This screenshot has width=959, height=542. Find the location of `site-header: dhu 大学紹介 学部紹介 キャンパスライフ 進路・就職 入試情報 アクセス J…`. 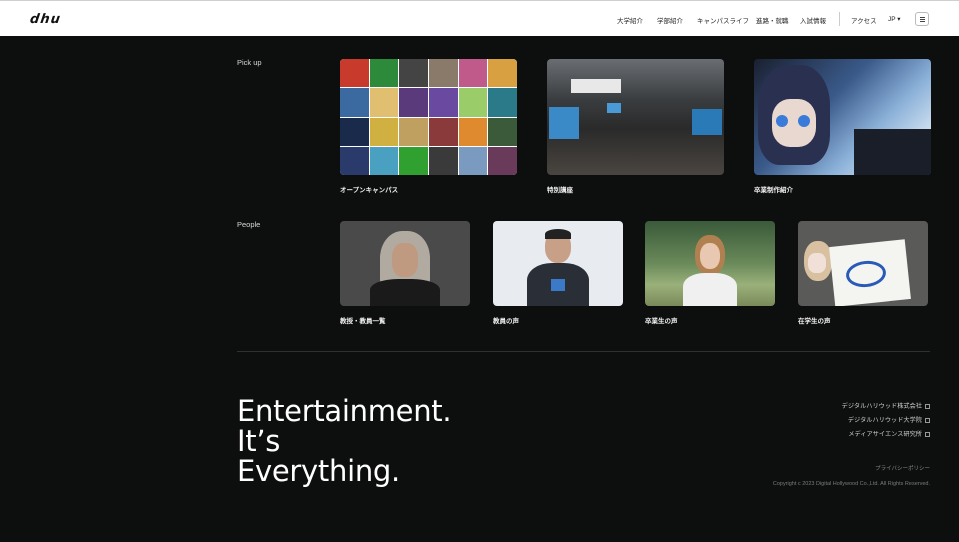

site-header: dhu 大学紹介 学部紹介 キャンパスライフ 進路・就職 入試情報 アクセス J… is located at coordinates (479, 18).